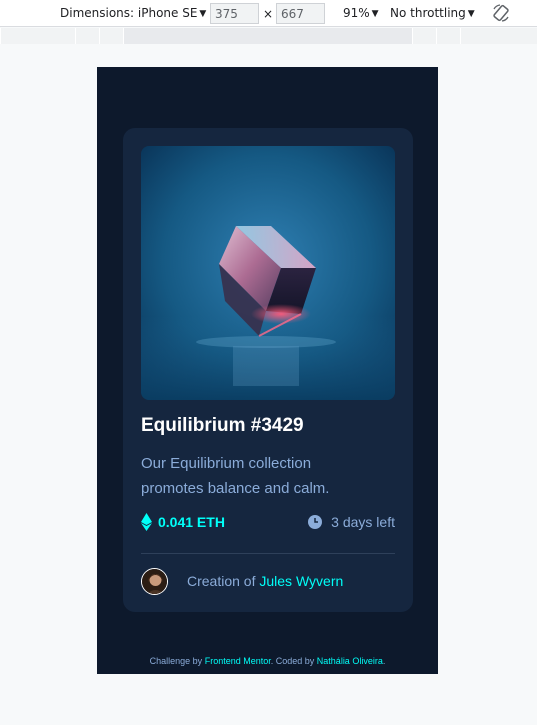 The image size is (537, 725). I want to click on price-value: 0.041 ETH, so click(191, 522).